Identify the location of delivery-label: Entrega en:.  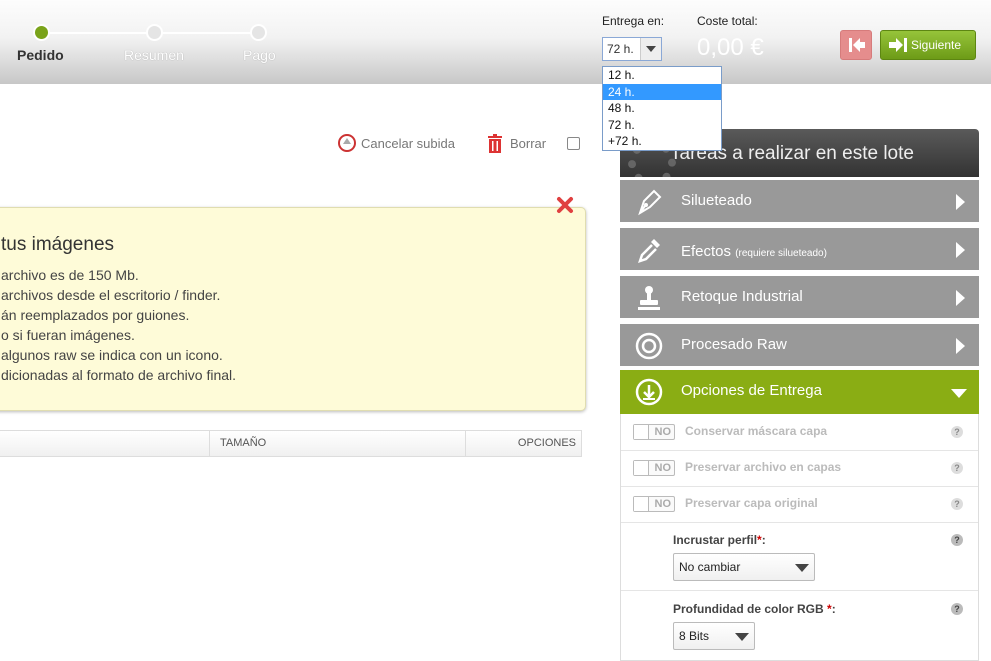
(633, 21).